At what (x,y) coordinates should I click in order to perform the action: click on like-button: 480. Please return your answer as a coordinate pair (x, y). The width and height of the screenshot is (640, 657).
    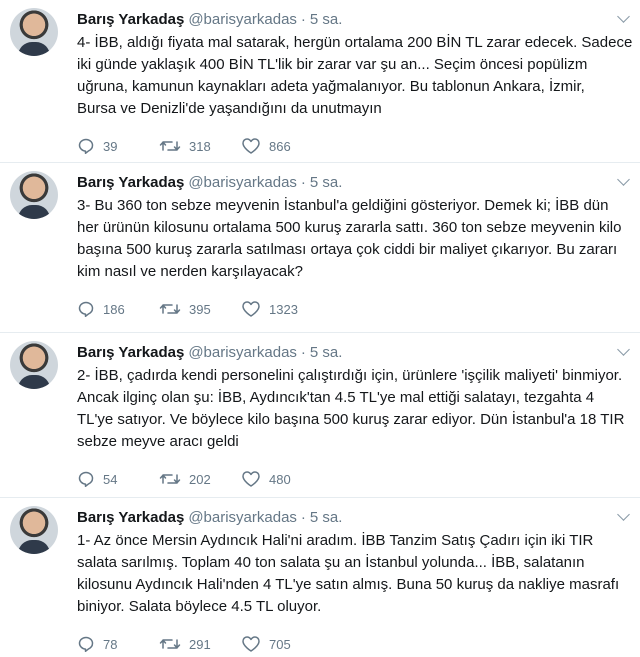
    Looking at the image, I should click on (276, 479).